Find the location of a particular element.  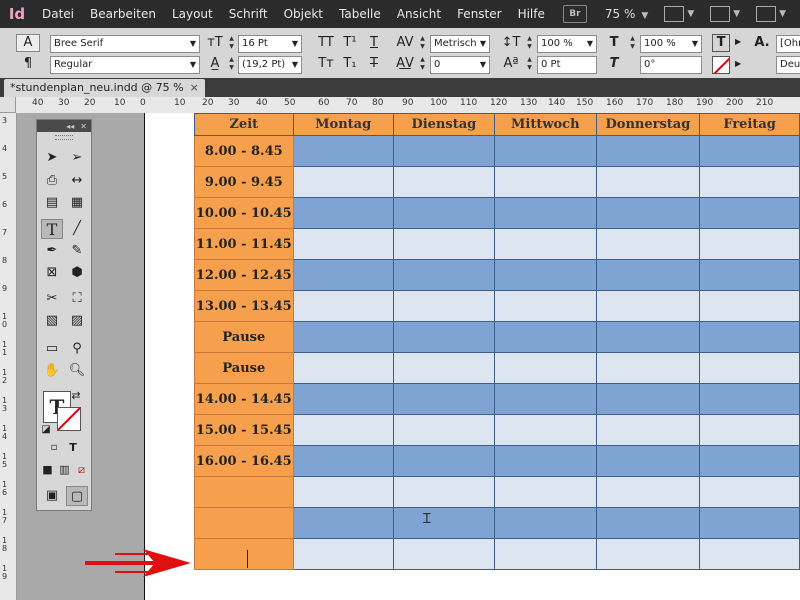

kerning-stepper: ▲ ▼ is located at coordinates (422, 44).